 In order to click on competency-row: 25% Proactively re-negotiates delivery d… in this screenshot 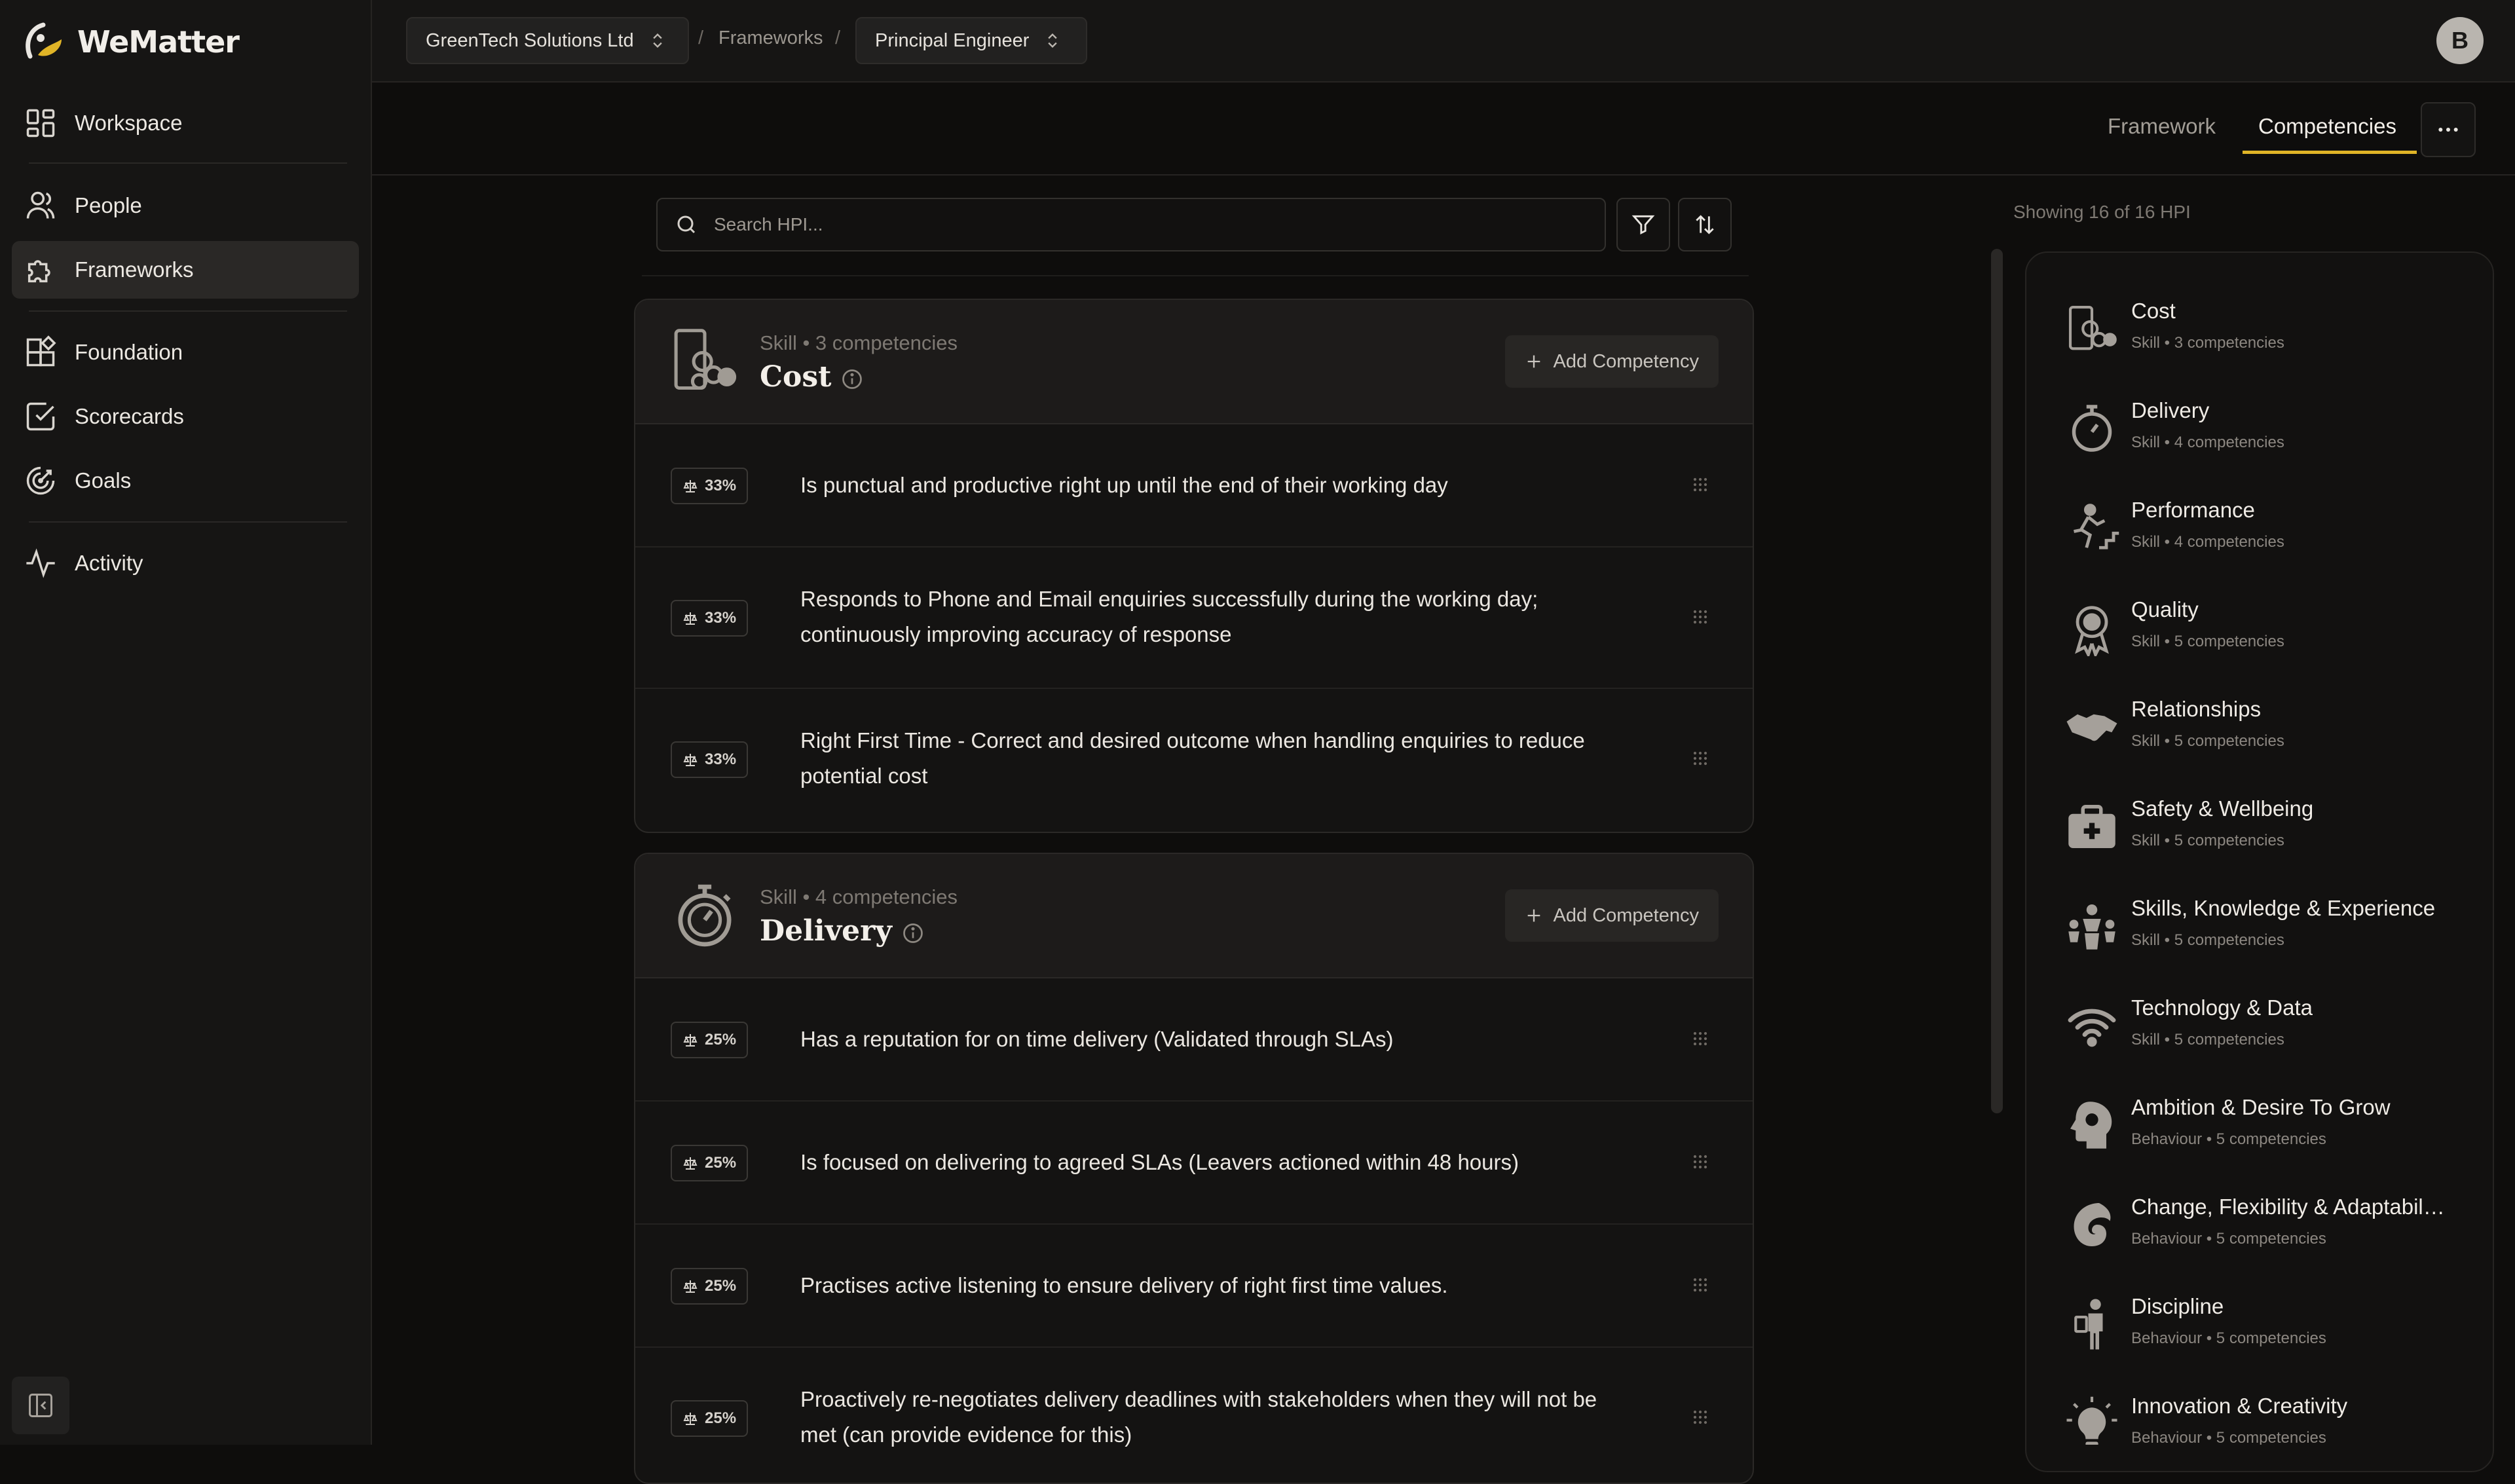, I will do `click(1194, 1415)`.